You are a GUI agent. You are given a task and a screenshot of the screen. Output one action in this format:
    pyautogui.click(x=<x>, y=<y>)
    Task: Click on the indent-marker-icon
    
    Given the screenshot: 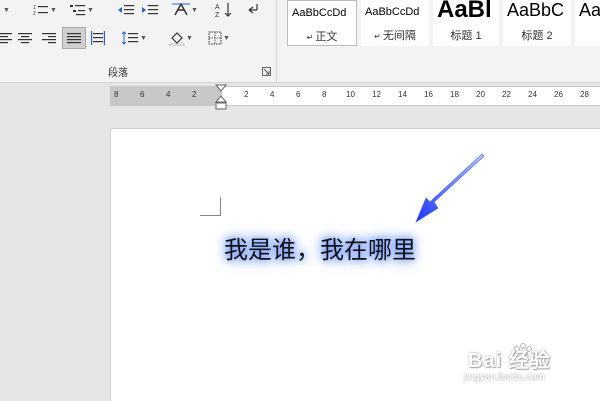 What is the action you would take?
    pyautogui.click(x=221, y=98)
    